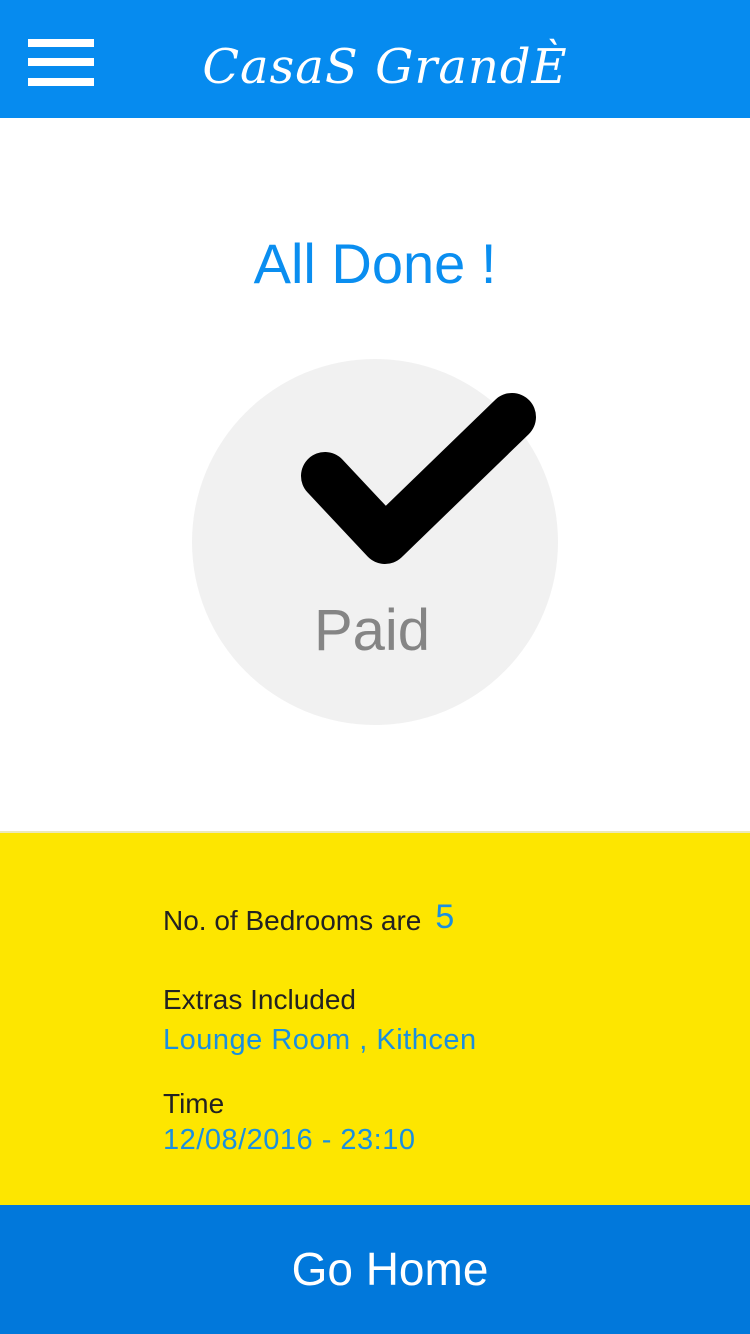 The image size is (750, 1334). Describe the element at coordinates (375, 263) in the screenshot. I see `page-title: All Done !` at that location.